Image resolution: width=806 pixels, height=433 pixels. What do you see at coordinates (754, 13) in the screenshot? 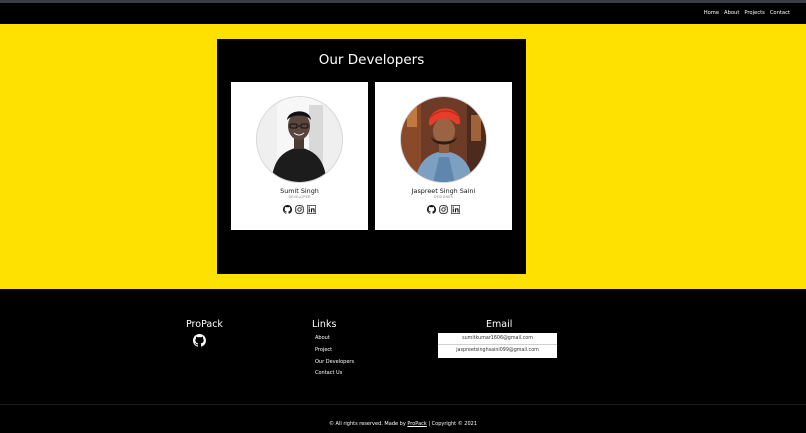
I see `nav-projects-link: Projects` at bounding box center [754, 13].